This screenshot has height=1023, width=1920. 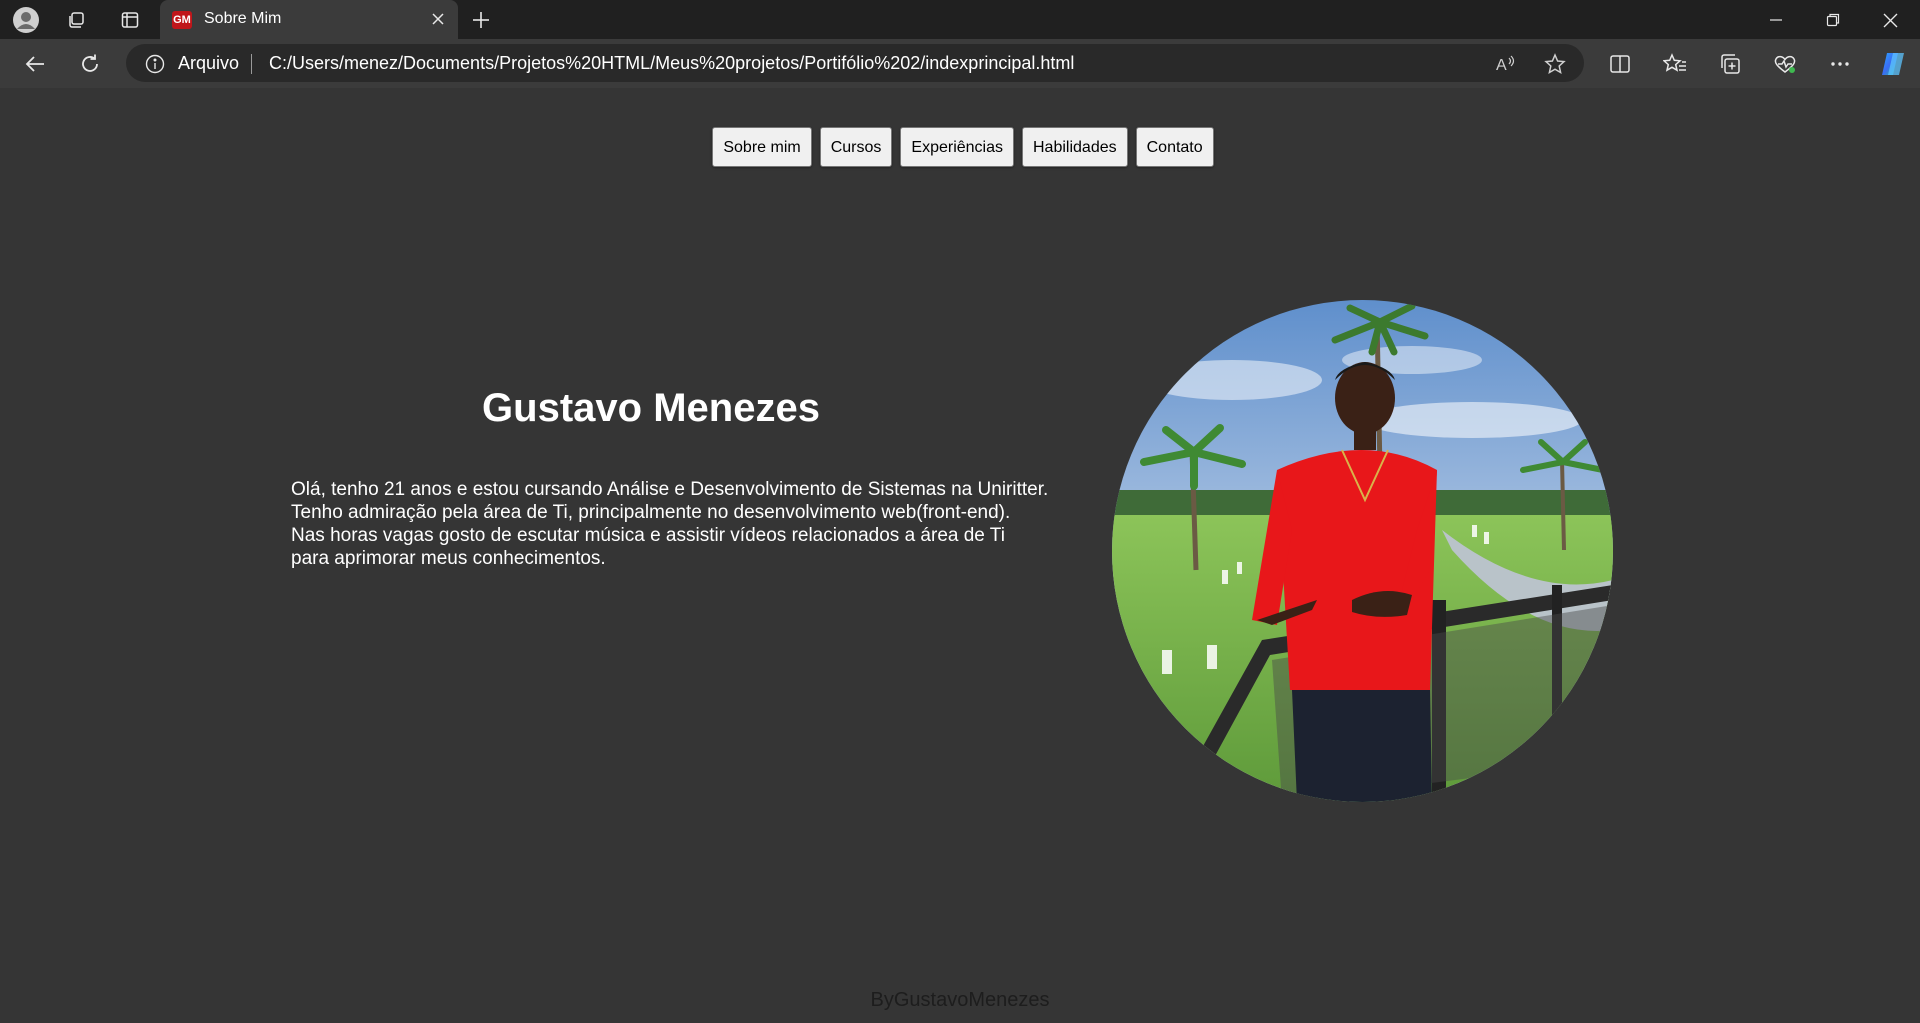 I want to click on nav-button-contato: Contato, so click(x=1174, y=147).